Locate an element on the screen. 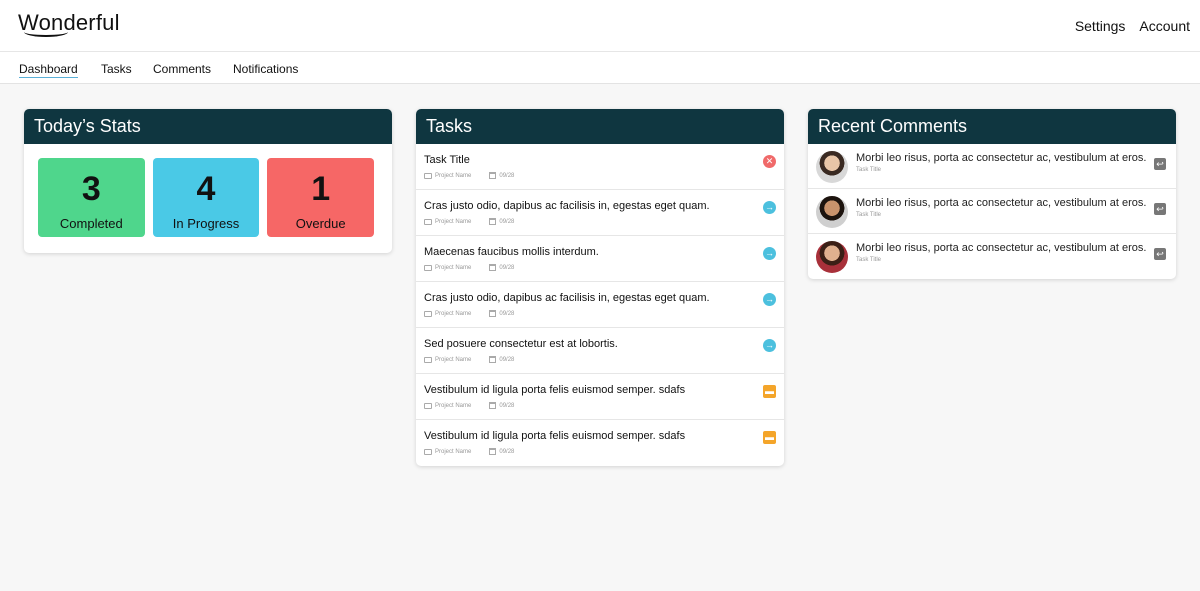 Image resolution: width=1200 pixels, height=591 pixels. stat-label: Overdue is located at coordinates (320, 223).